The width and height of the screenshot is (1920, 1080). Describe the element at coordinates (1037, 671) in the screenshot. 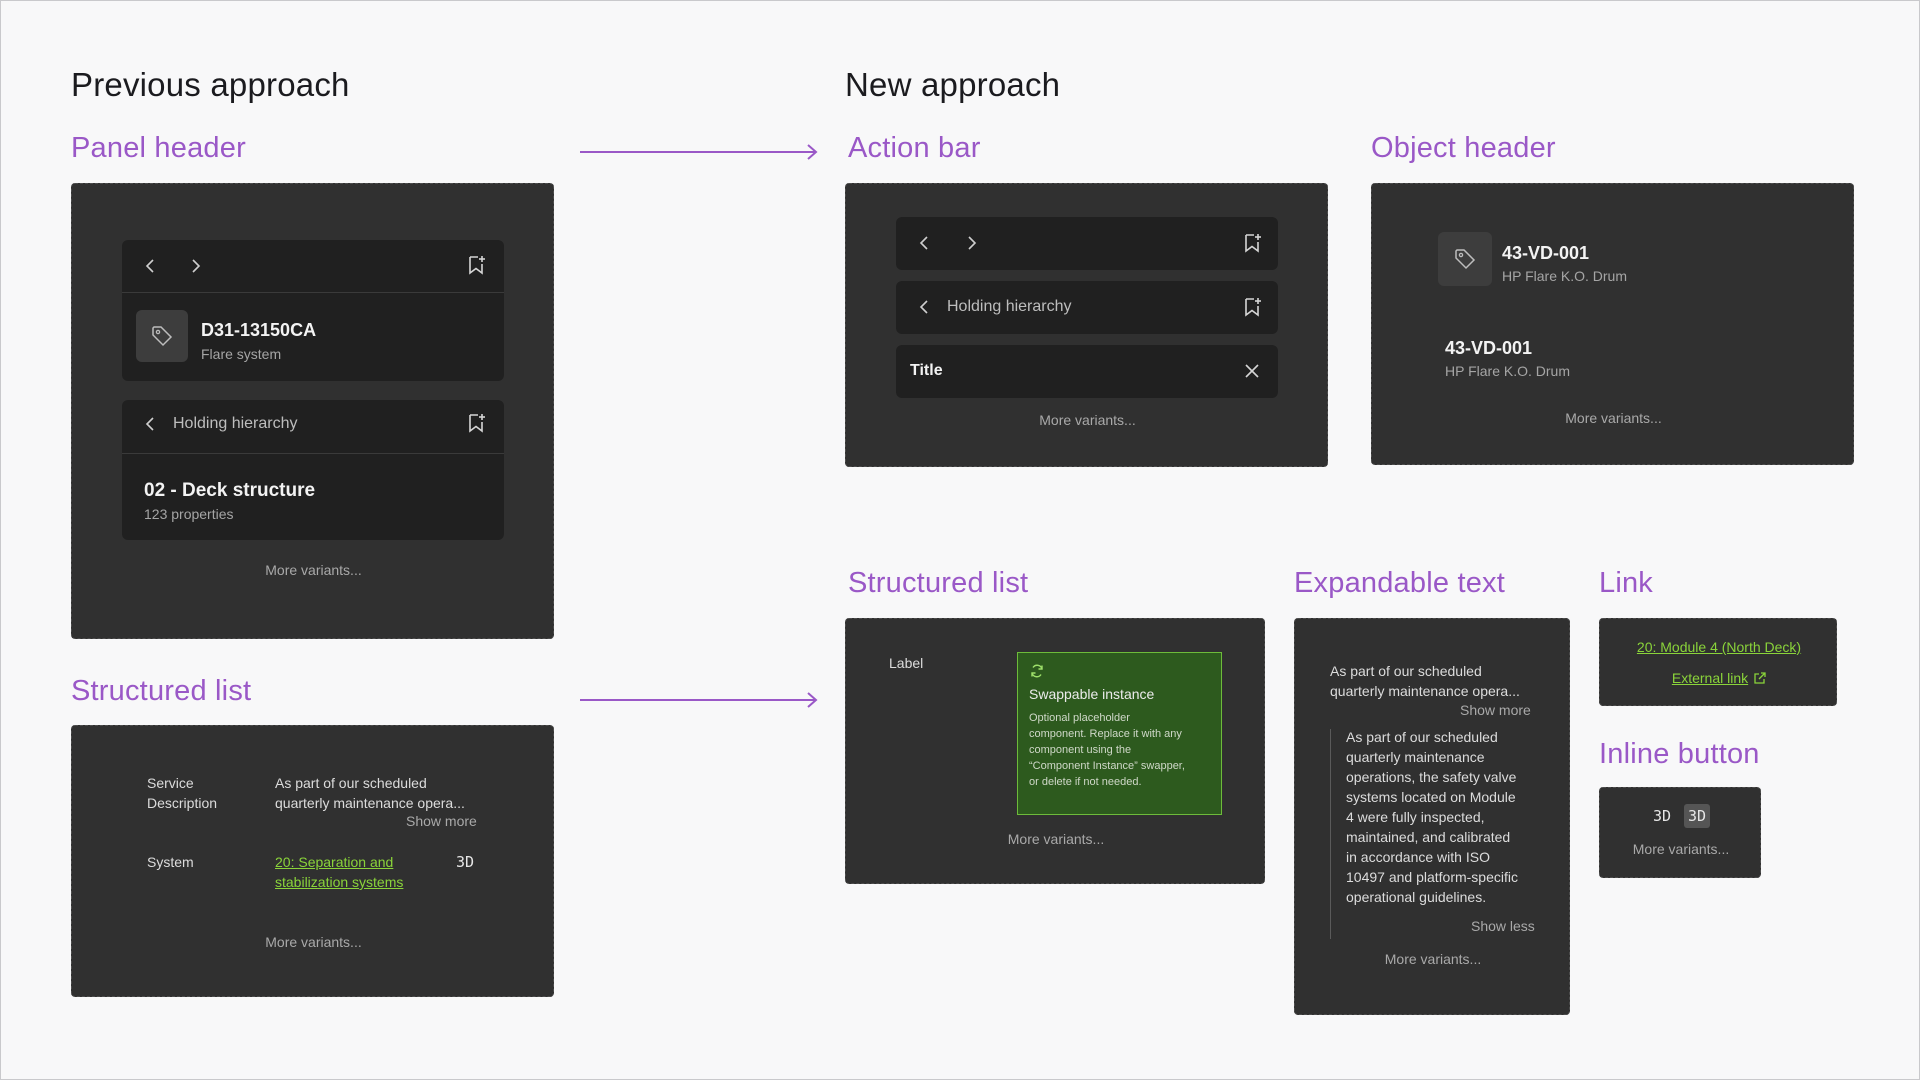

I see `refresh-icon` at that location.